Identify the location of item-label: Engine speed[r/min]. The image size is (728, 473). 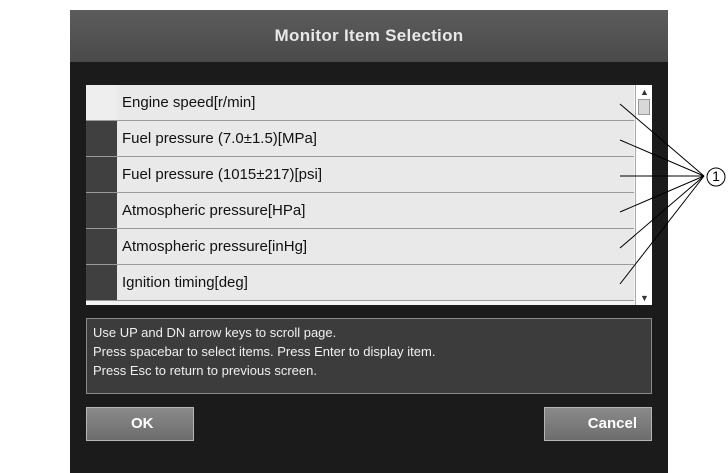
(189, 102).